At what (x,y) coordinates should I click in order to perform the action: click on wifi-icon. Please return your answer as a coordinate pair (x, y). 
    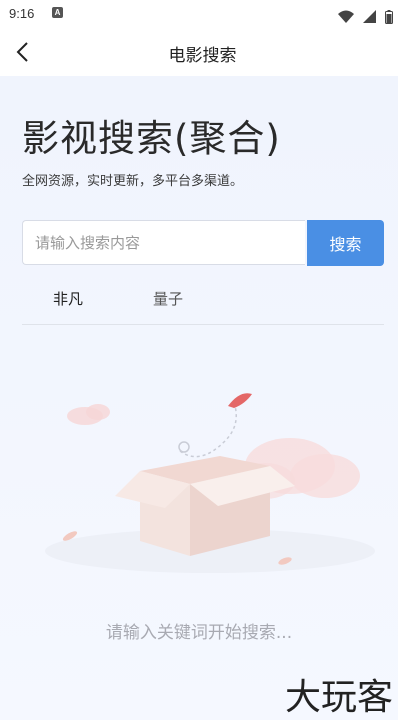
    Looking at the image, I should click on (345, 16).